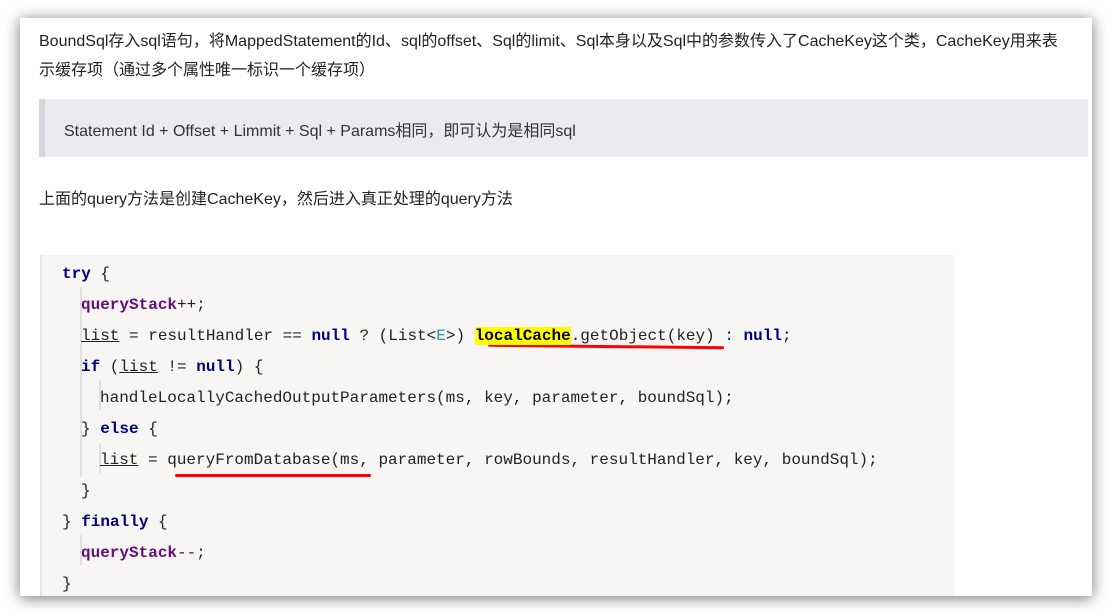 Image resolution: width=1112 pixels, height=616 pixels. What do you see at coordinates (115, 522) in the screenshot?
I see `code-token: finally` at bounding box center [115, 522].